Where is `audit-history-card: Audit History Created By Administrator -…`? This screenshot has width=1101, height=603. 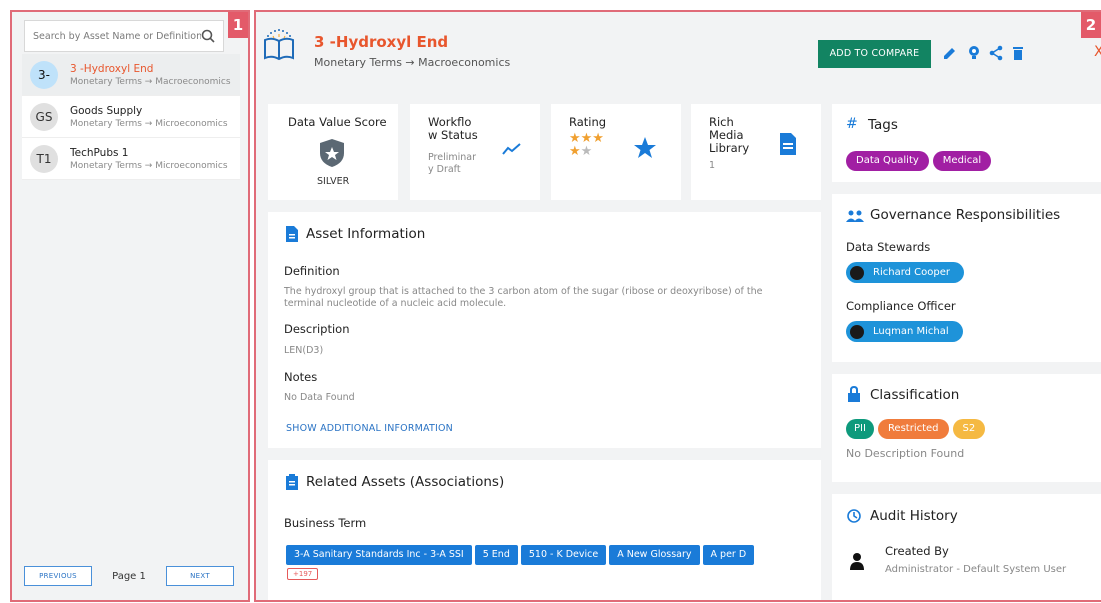
audit-history-card: Audit History Created By Administrator -… is located at coordinates (966, 547).